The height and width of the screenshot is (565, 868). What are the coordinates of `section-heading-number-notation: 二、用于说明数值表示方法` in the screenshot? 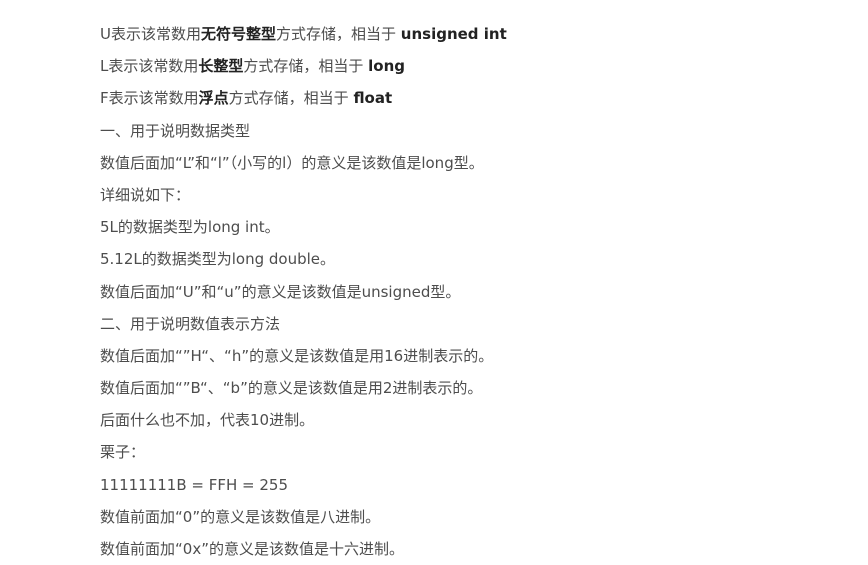 It's located at (190, 323).